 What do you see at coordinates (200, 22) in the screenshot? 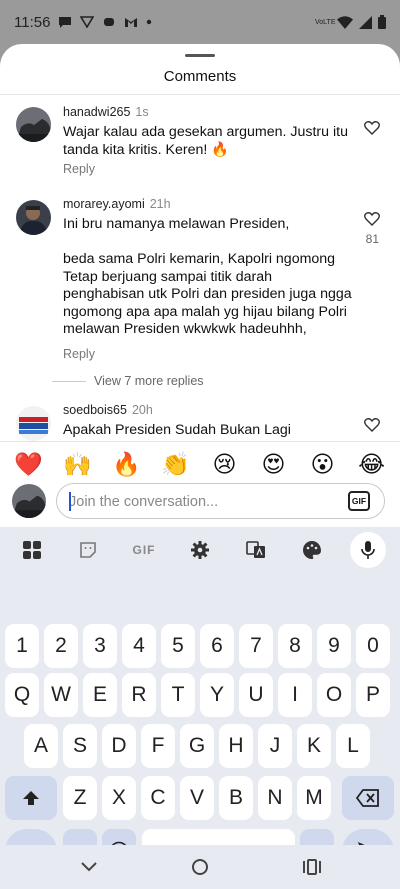
I see `status-bar: 11:56 VoLTE` at bounding box center [200, 22].